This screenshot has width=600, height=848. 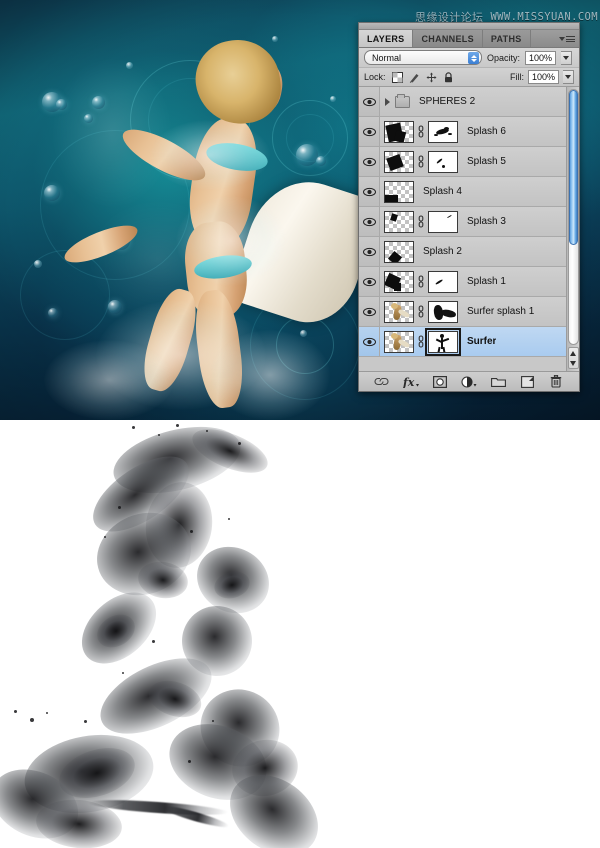 I want to click on tab-layers: LAYERS, so click(x=386, y=38).